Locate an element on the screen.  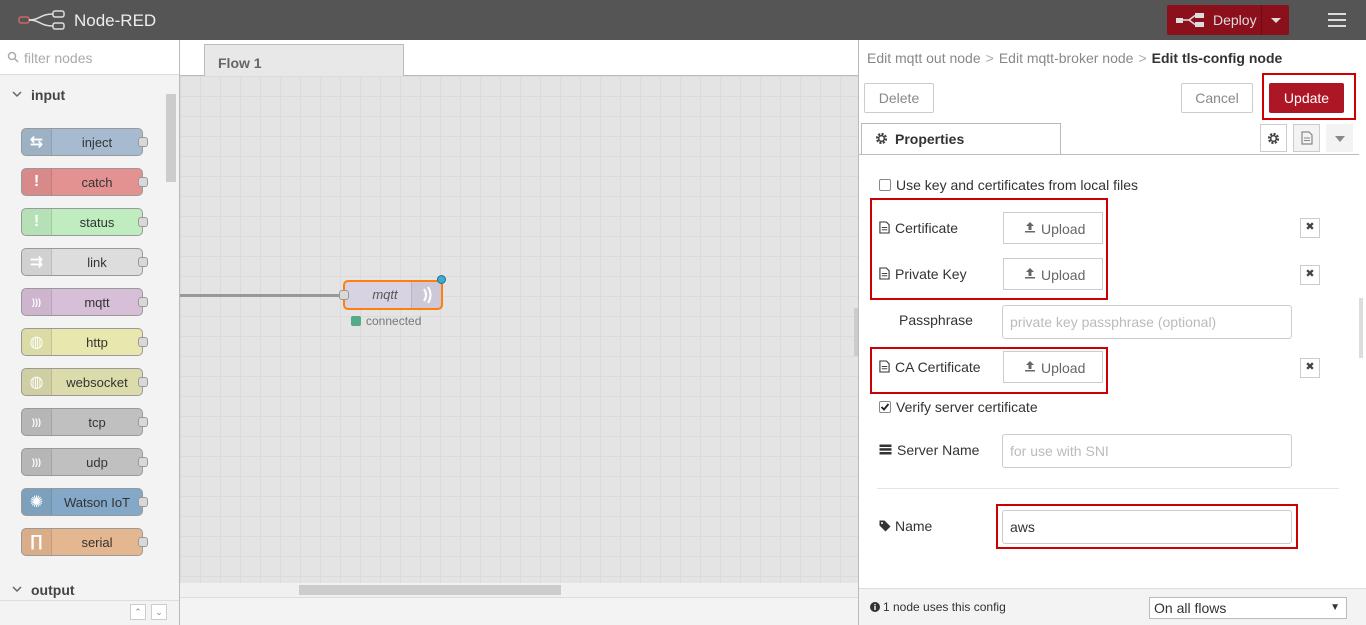
palette-node-inject: ⇆ inject is located at coordinates (84, 142).